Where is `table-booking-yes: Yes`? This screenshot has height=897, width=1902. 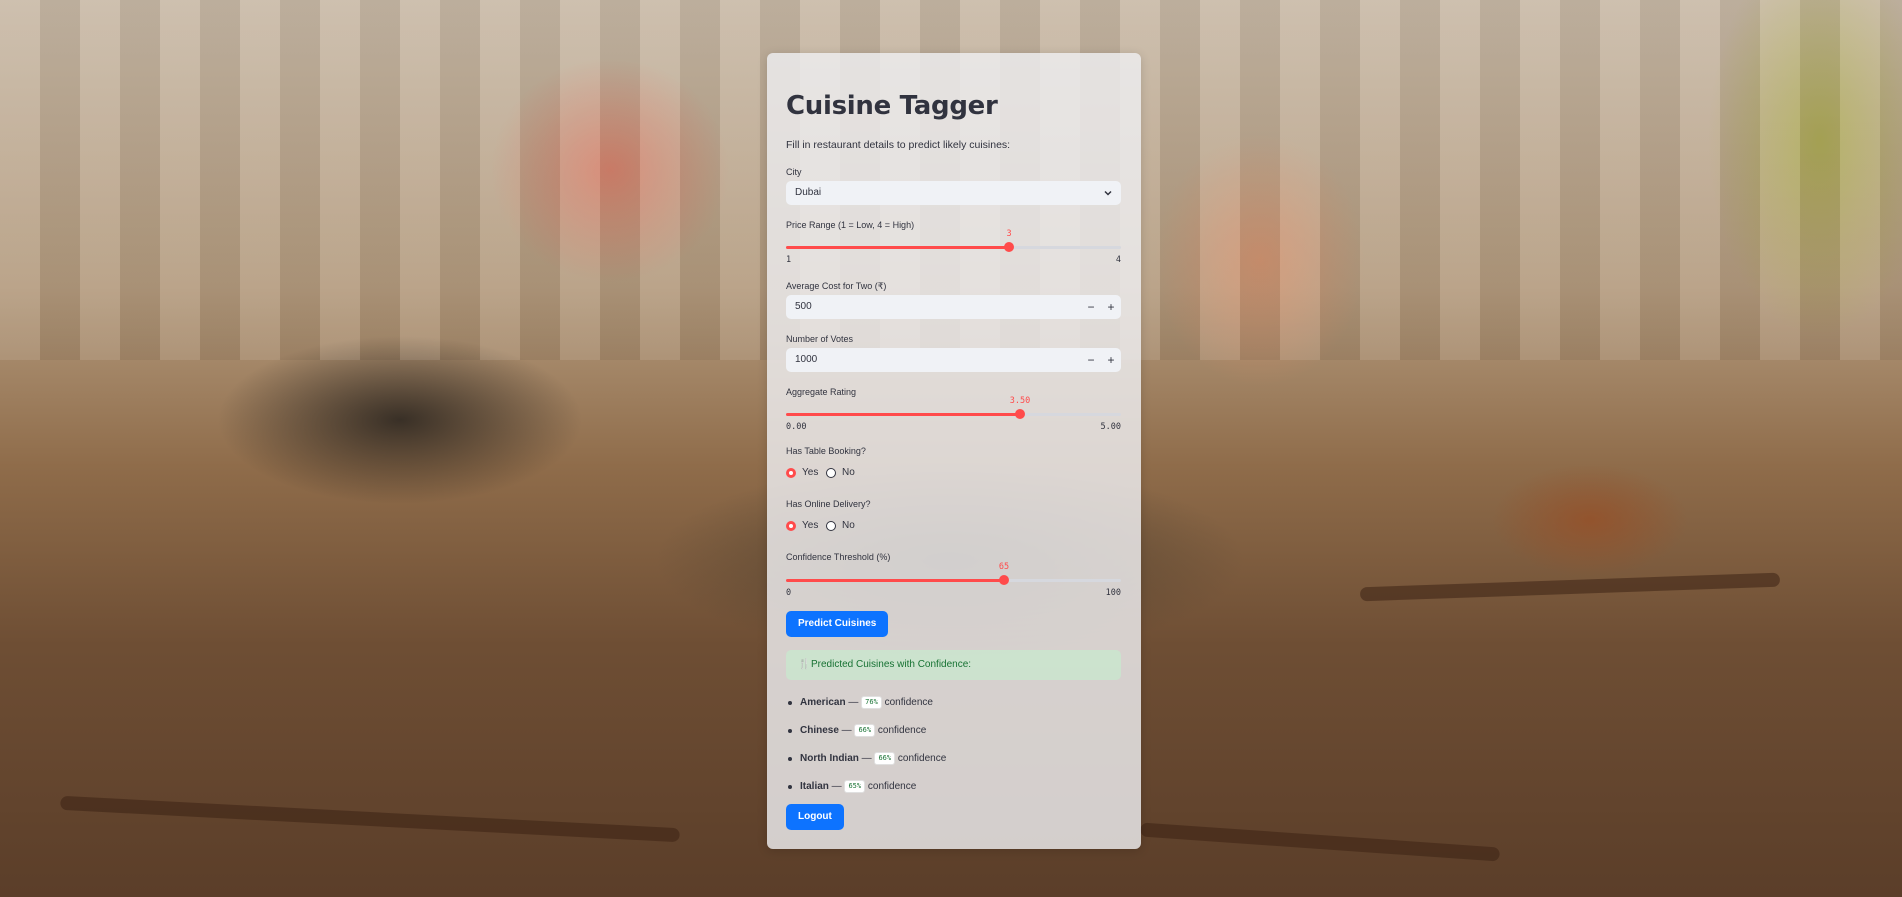 table-booking-yes: Yes is located at coordinates (802, 472).